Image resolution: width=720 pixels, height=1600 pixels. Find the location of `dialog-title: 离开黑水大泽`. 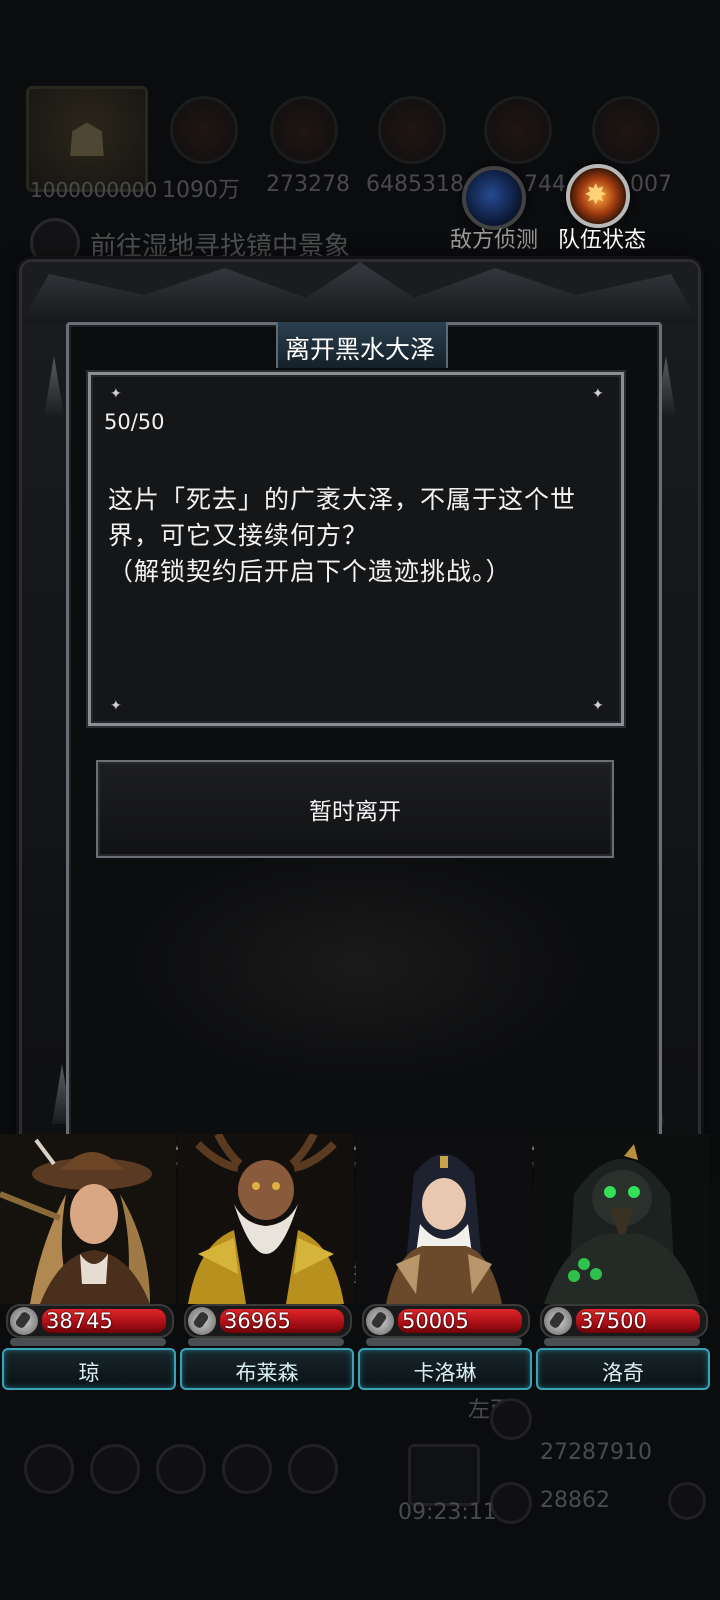

dialog-title: 离开黑水大泽 is located at coordinates (359, 349).